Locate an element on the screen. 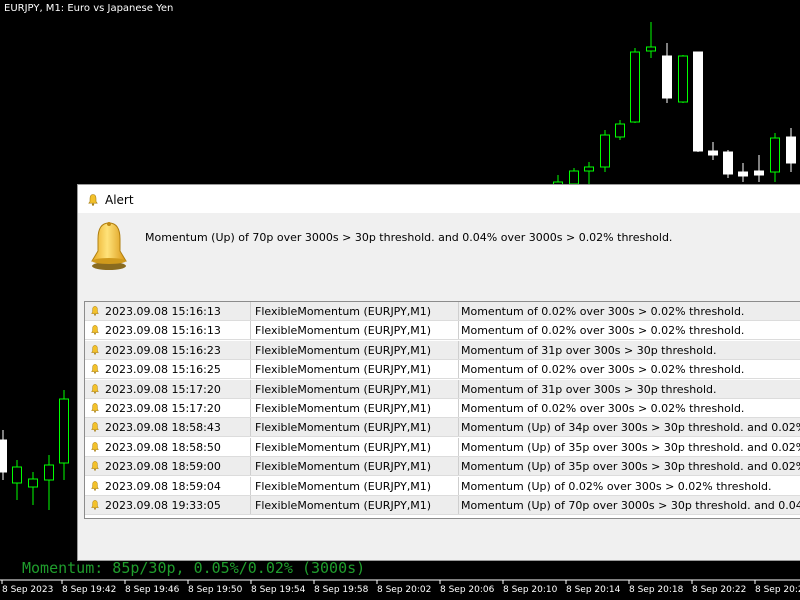  alert-time-cell: 2023.09.08 19:33:05 is located at coordinates (168, 505).